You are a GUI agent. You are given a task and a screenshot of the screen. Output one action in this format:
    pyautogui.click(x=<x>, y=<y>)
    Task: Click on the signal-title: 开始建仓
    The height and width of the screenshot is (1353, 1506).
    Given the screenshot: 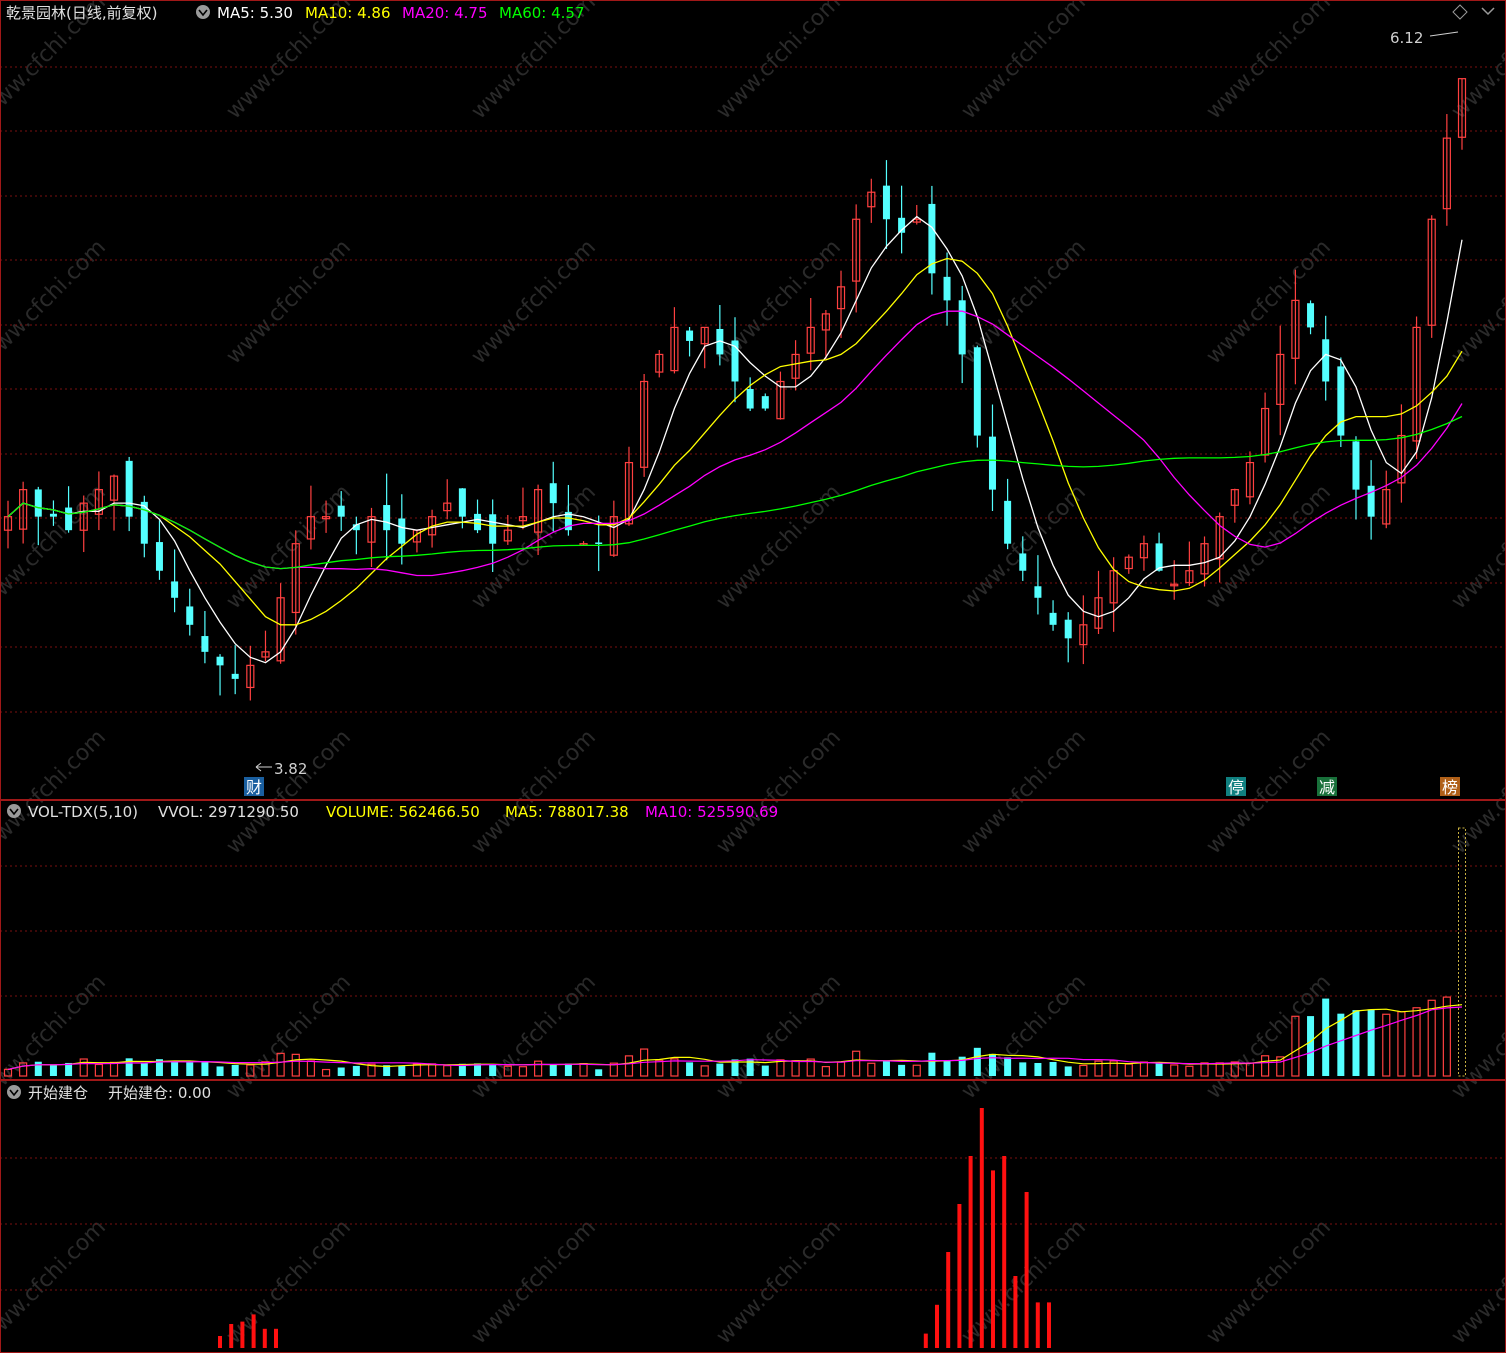 What is the action you would take?
    pyautogui.click(x=58, y=1093)
    